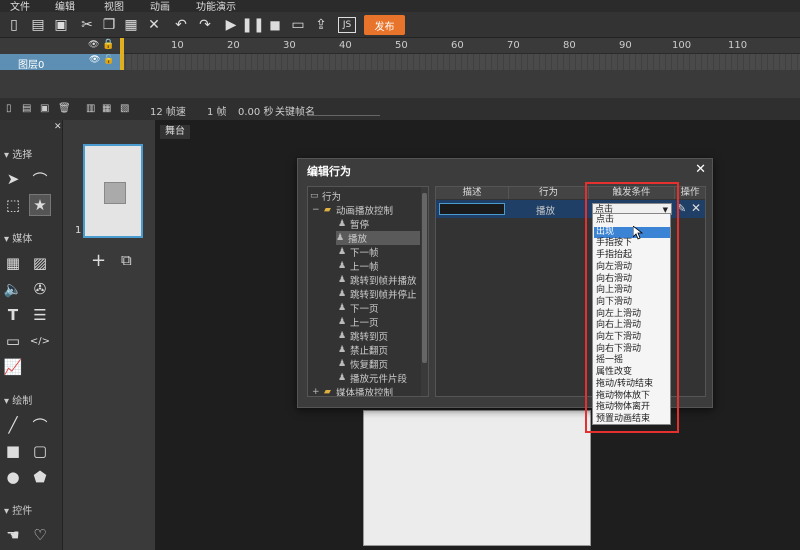 The image size is (800, 550). I want to click on pentagon-icon: ⬟, so click(40, 477).